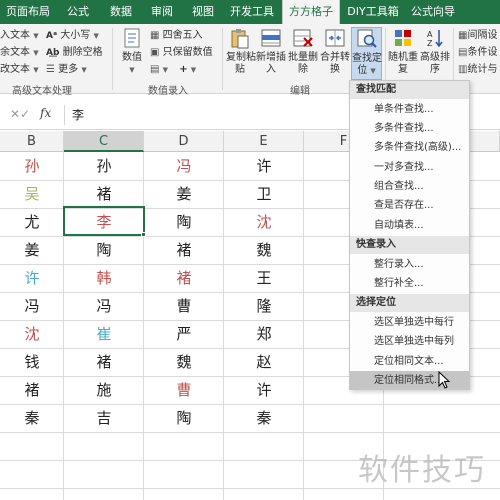 Image resolution: width=500 pixels, height=500 pixels. I want to click on statistics-button: ▥统计与, so click(477, 70).